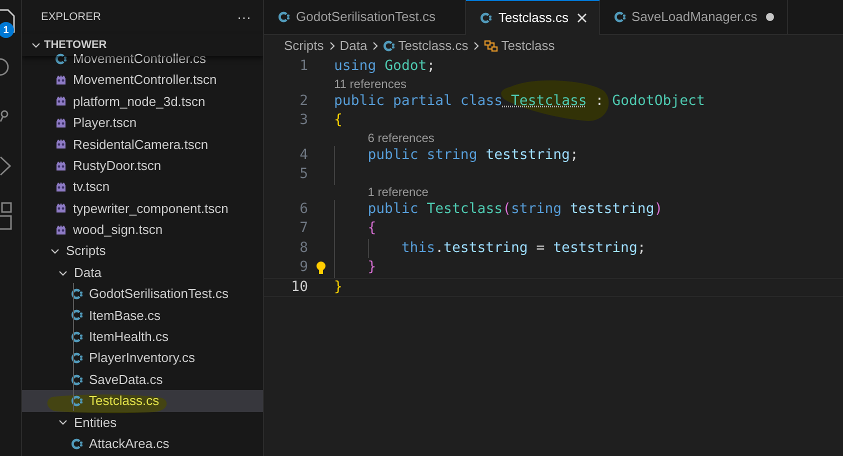 The height and width of the screenshot is (456, 843). What do you see at coordinates (244, 17) in the screenshot?
I see `more-actions-button: ···` at bounding box center [244, 17].